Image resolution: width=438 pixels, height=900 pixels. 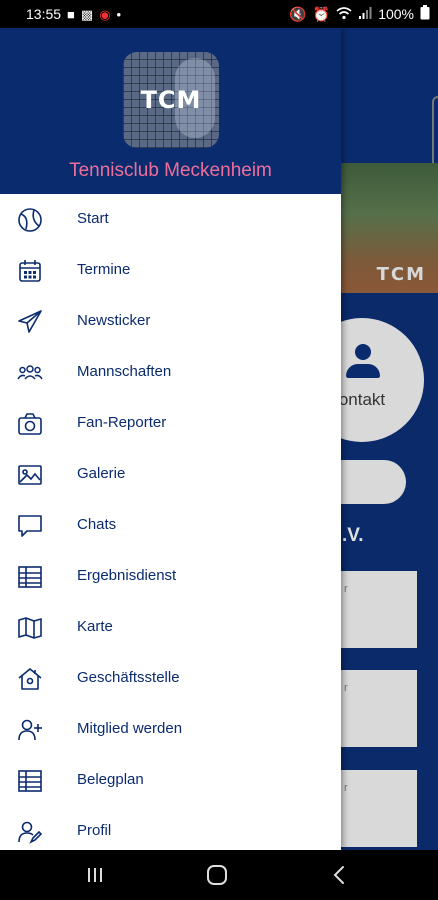 I want to click on menu-item-chats: Chats, so click(x=170, y=525).